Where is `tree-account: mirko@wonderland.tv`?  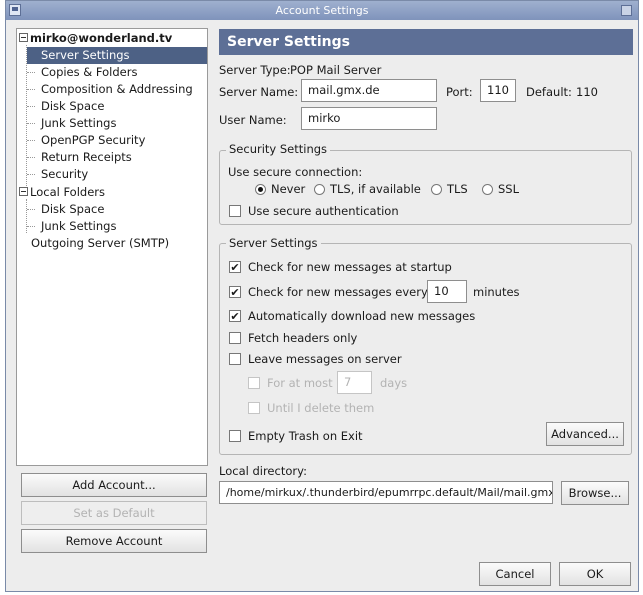 tree-account: mirko@wonderland.tv is located at coordinates (95, 38).